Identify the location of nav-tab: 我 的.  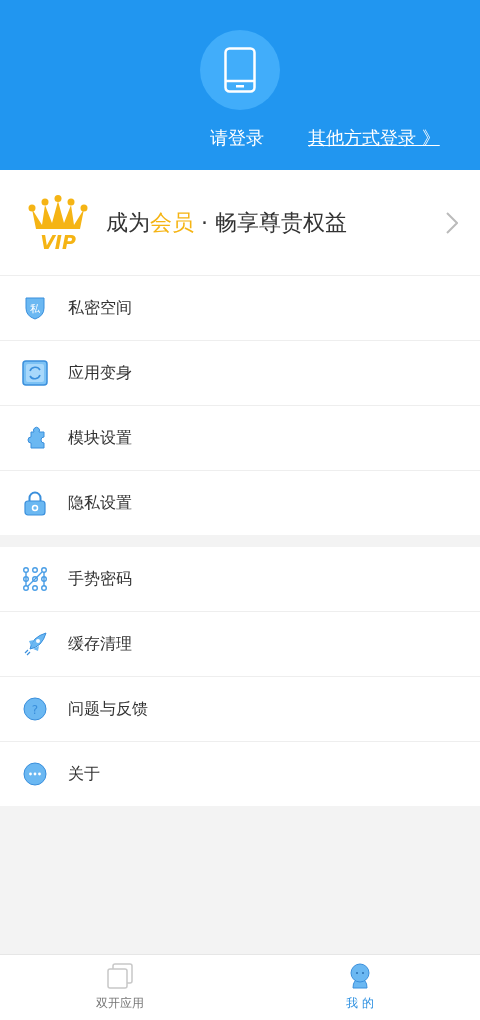
(360, 987).